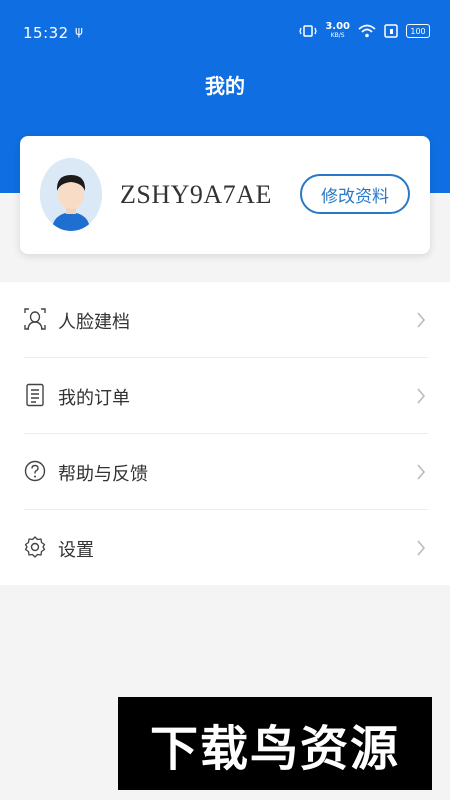 This screenshot has height=800, width=450. I want to click on status-indicators: 3.00 KB/S 100, so click(364, 31).